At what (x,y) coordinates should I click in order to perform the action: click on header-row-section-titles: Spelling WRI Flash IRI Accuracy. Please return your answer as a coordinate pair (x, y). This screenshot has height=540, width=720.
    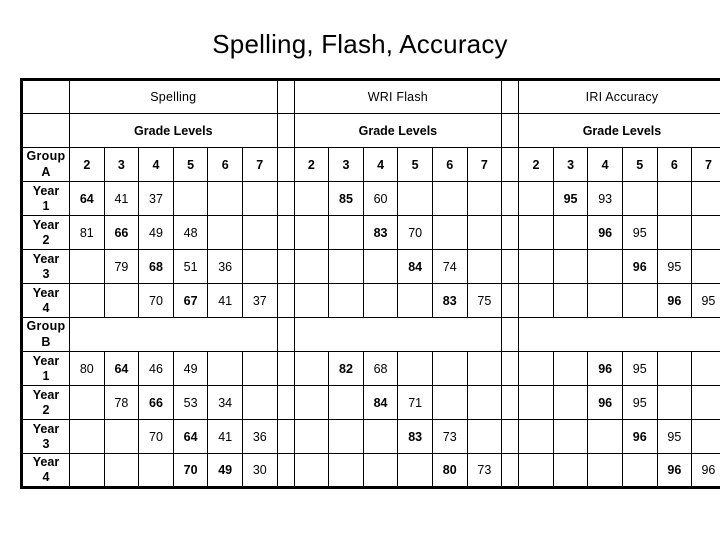
    Looking at the image, I should click on (370, 96).